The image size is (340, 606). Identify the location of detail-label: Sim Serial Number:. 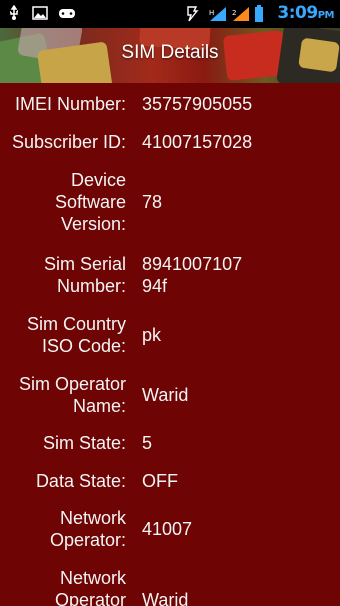
(84, 275).